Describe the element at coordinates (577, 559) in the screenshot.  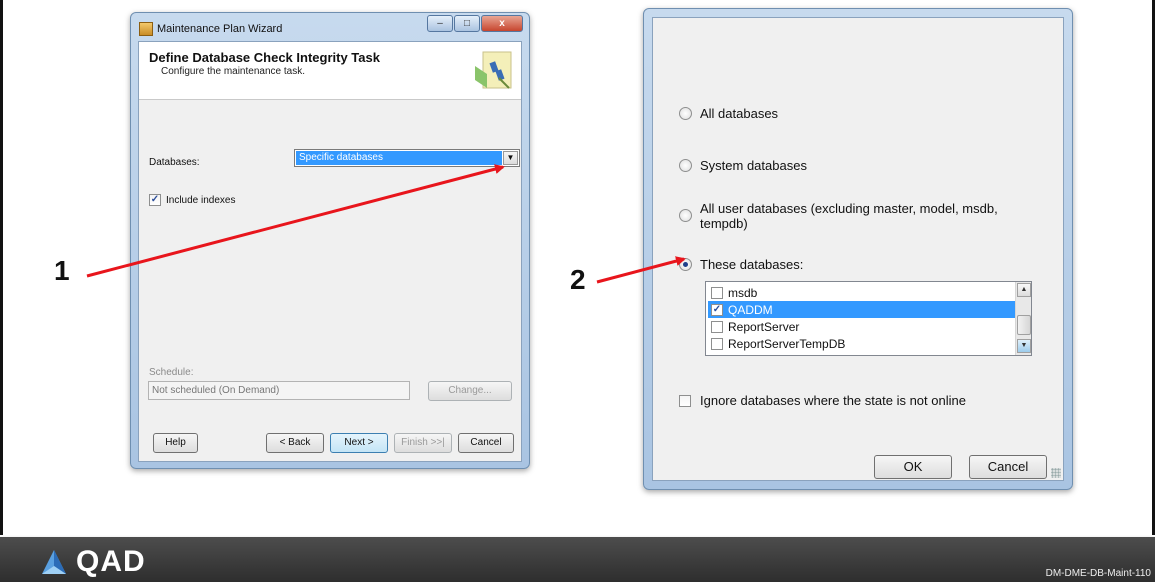
I see `footer-band` at that location.